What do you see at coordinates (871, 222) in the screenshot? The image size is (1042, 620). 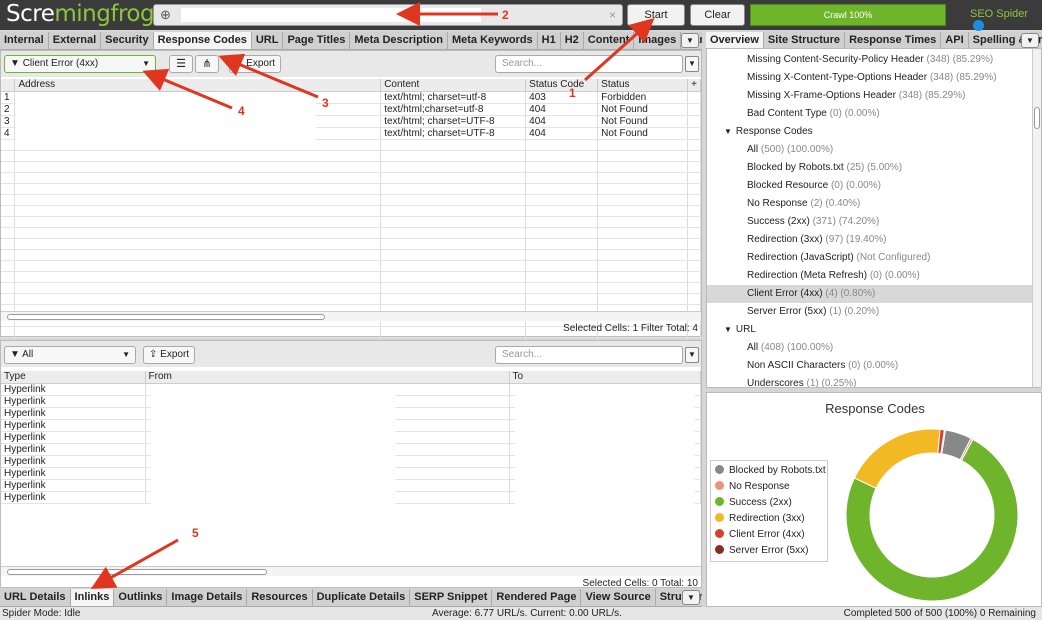 I see `tree-item: Success (2xx) (371) (74.20%)` at bounding box center [871, 222].